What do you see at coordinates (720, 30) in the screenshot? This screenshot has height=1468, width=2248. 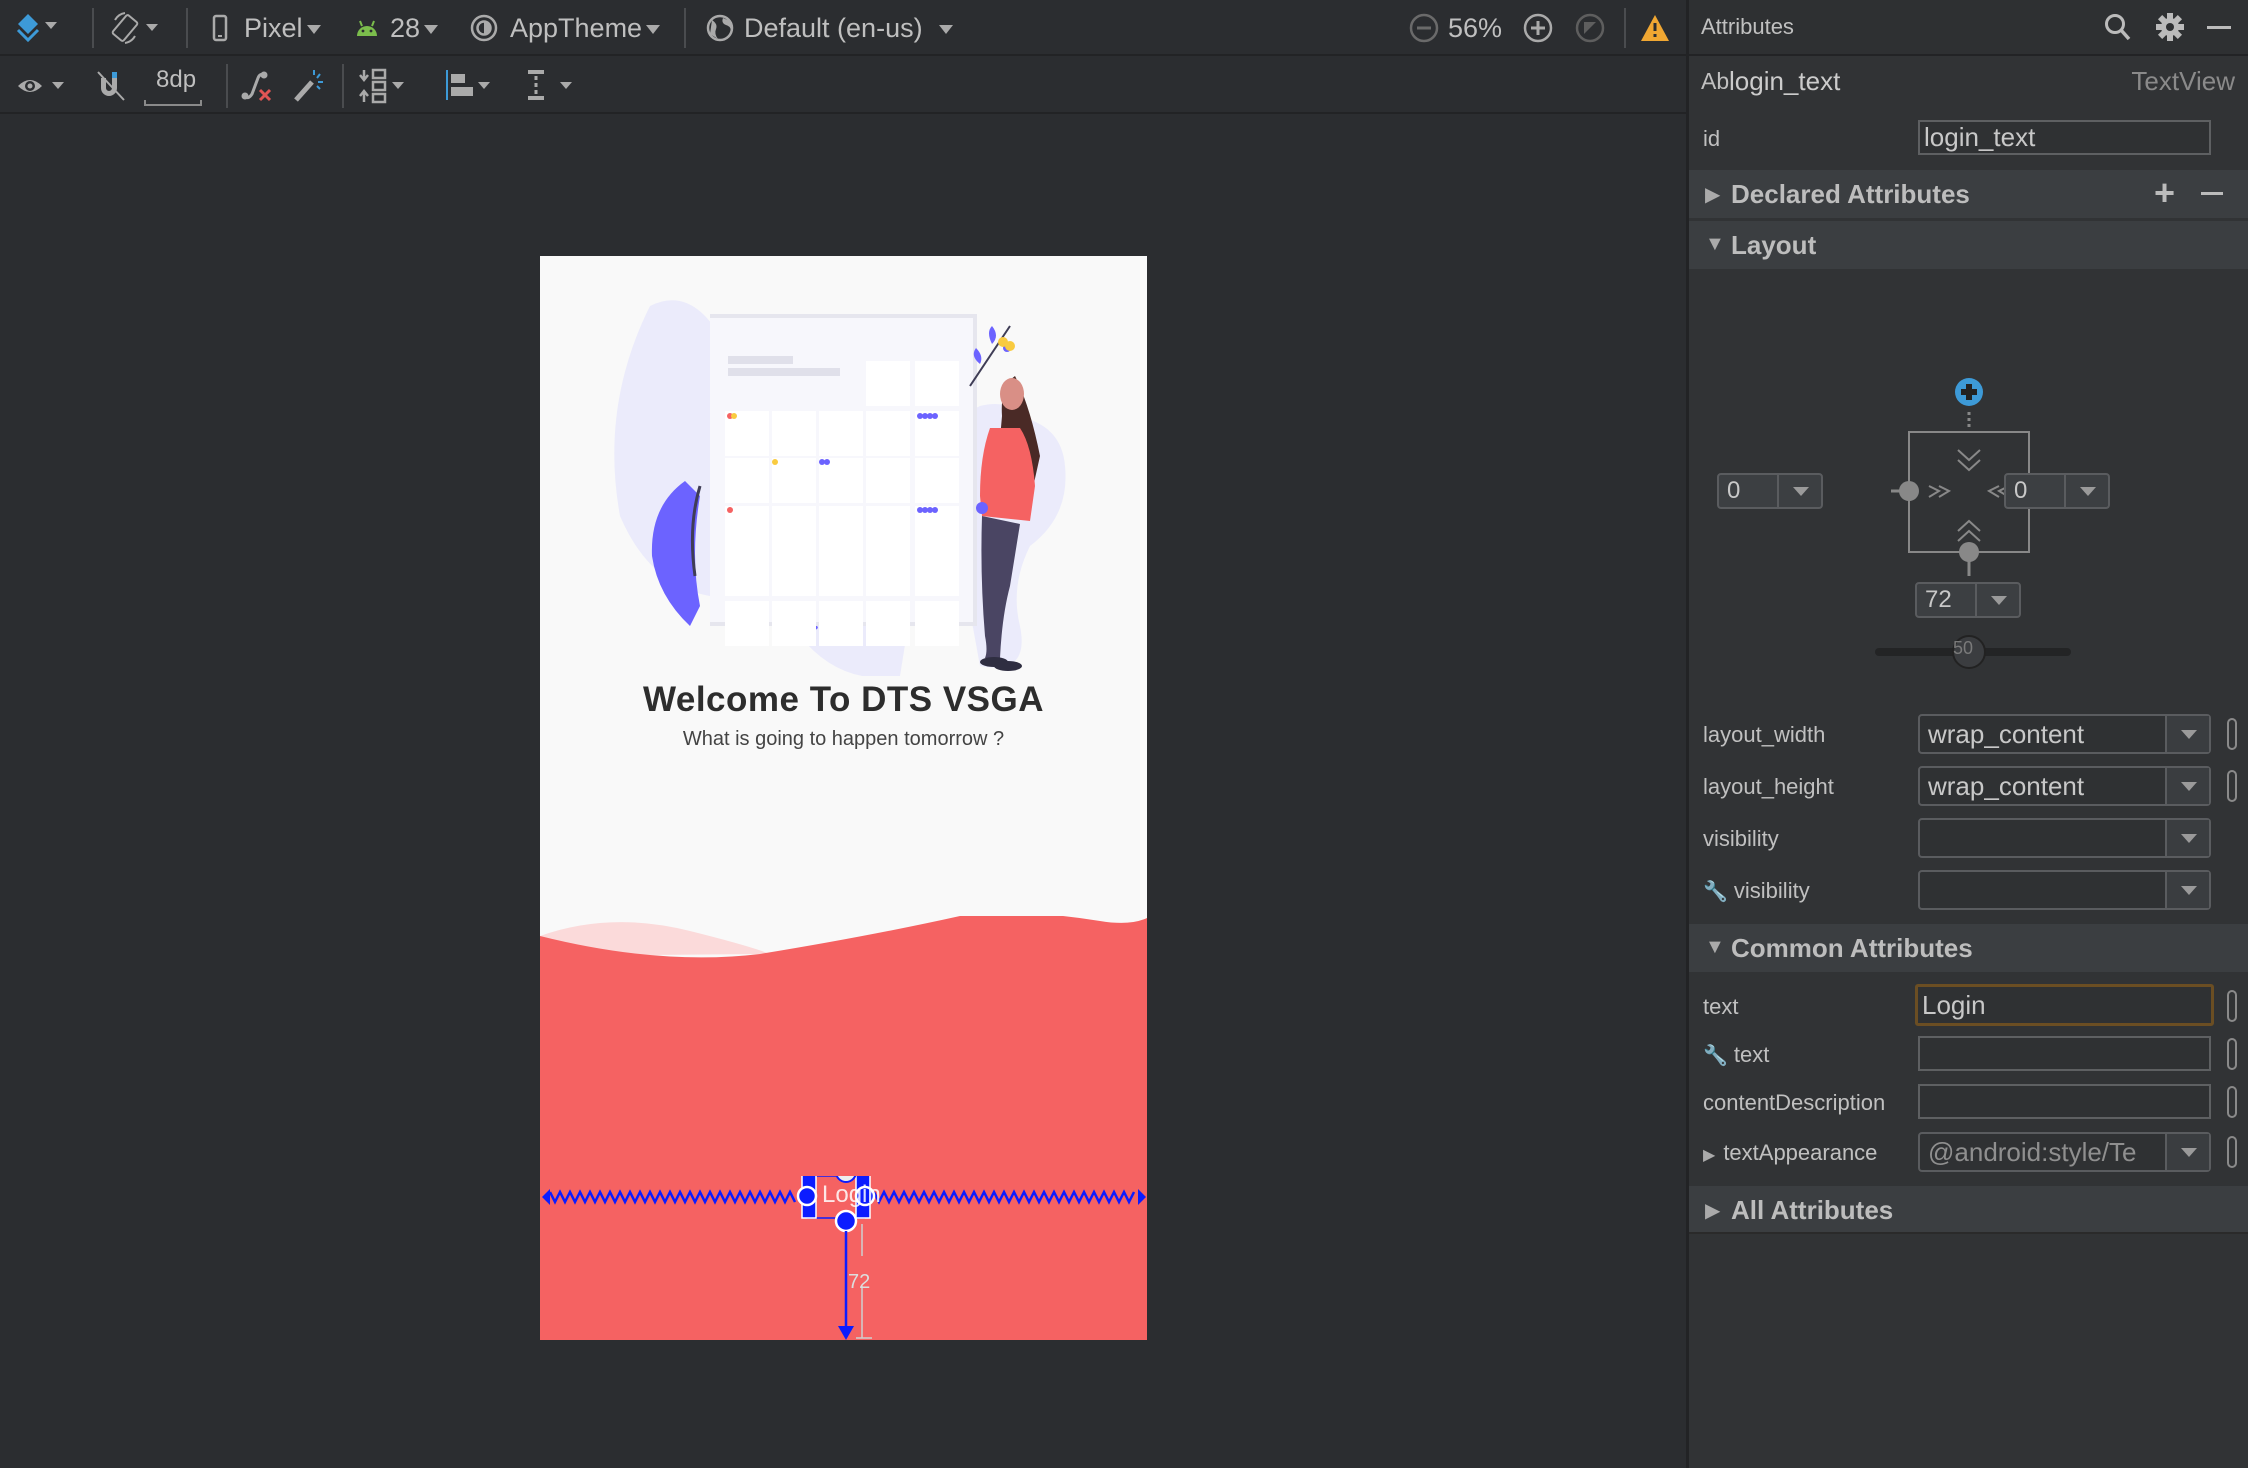 I see `locale-selector` at bounding box center [720, 30].